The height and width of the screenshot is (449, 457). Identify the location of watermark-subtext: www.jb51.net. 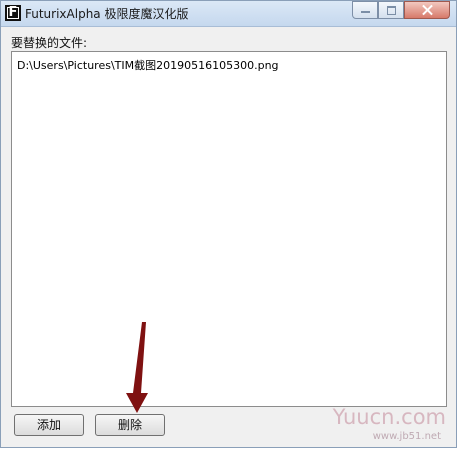
(406, 436).